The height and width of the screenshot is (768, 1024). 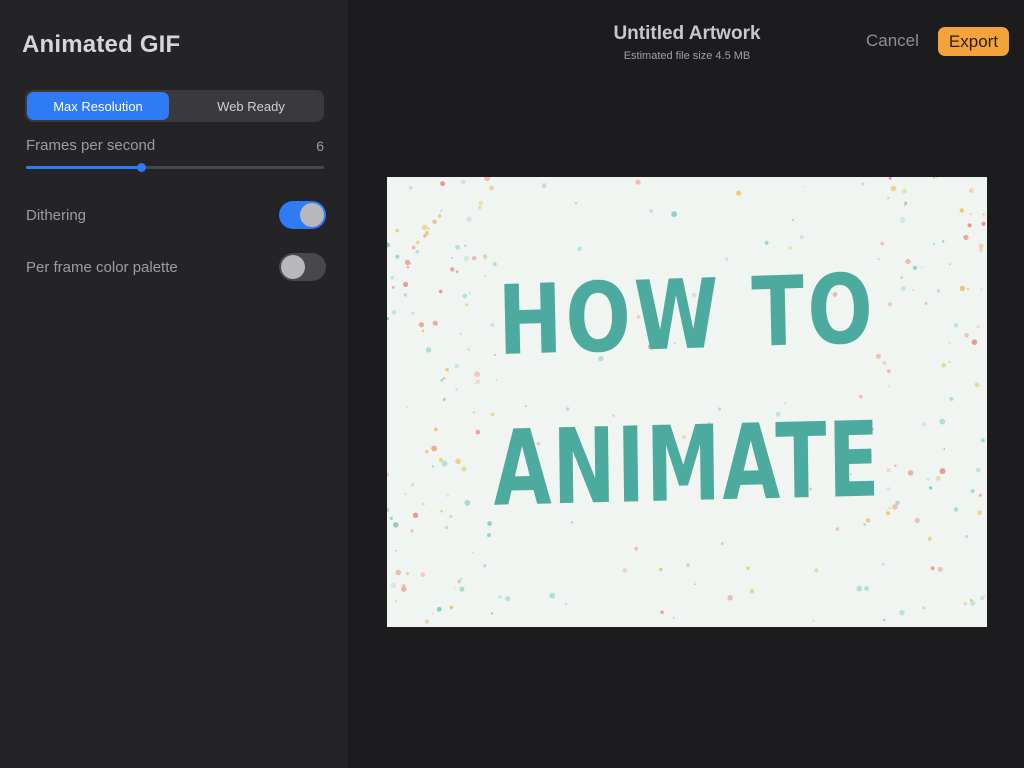 What do you see at coordinates (302, 215) in the screenshot?
I see `dithering-toggle` at bounding box center [302, 215].